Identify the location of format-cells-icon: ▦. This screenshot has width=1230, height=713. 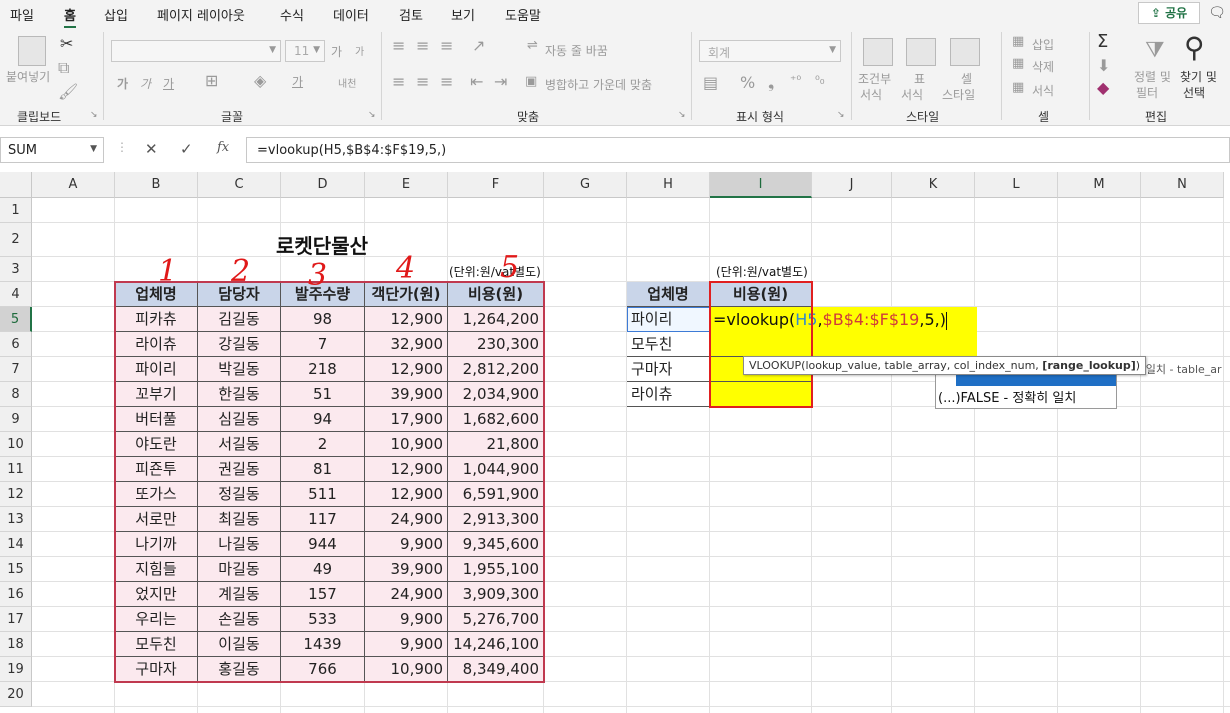
(1018, 87).